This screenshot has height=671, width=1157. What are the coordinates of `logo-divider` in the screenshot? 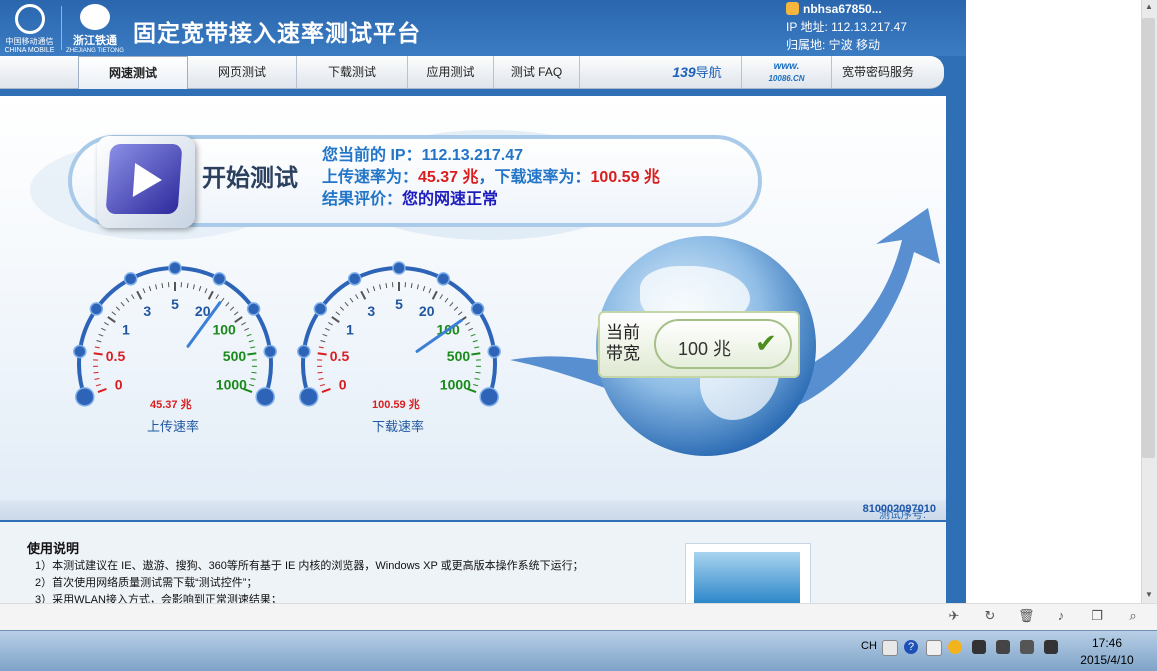 It's located at (61, 28).